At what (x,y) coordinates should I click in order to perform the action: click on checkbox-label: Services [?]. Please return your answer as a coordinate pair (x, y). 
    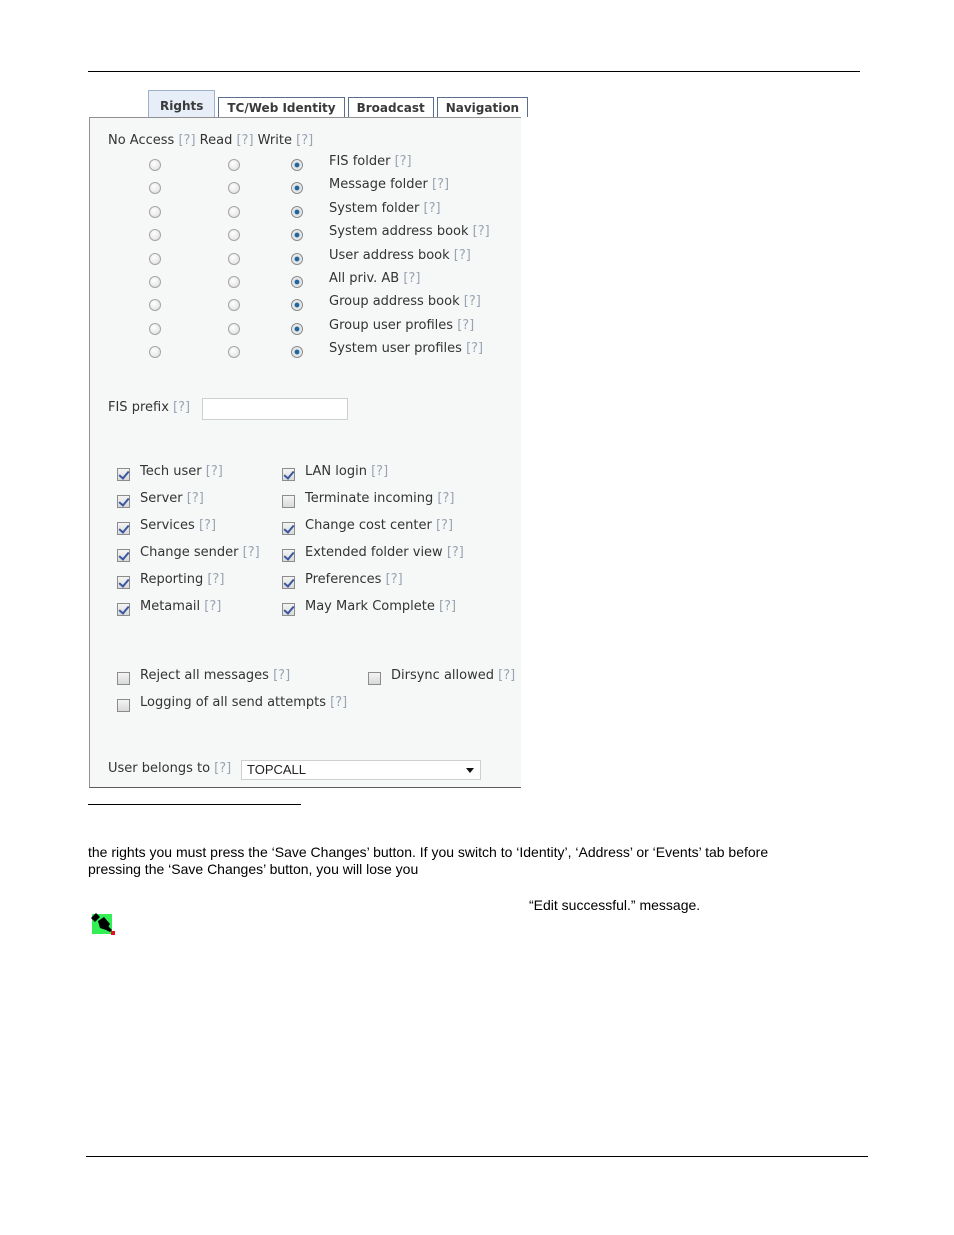
    Looking at the image, I should click on (178, 525).